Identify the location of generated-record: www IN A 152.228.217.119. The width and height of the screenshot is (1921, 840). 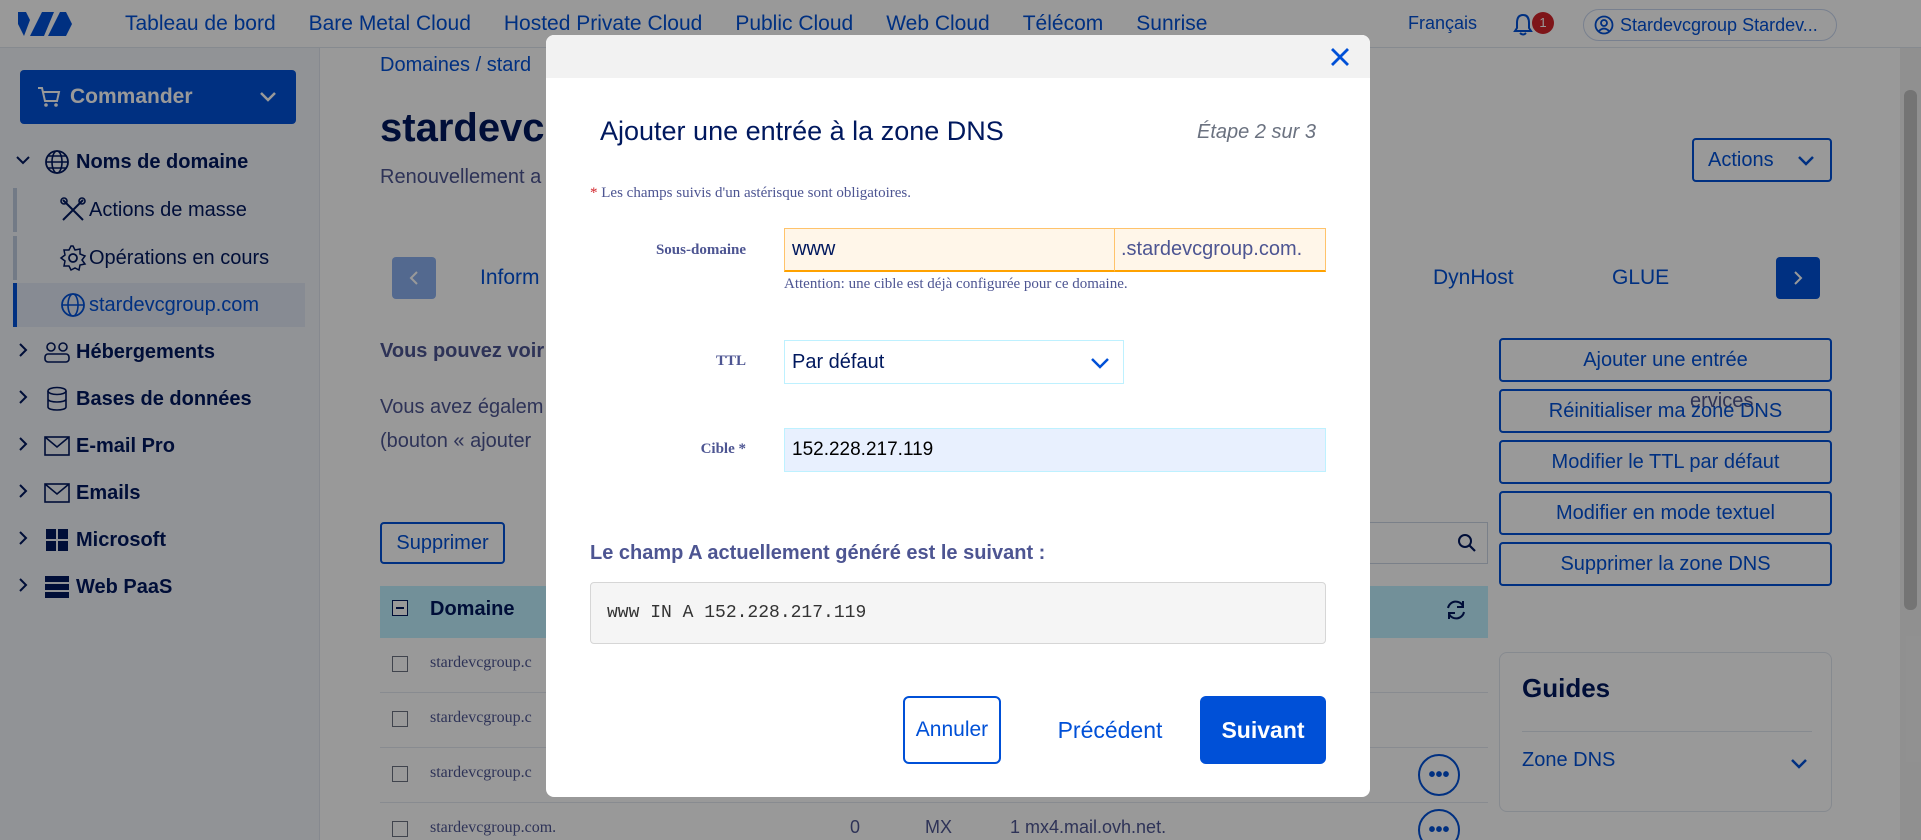
(958, 613).